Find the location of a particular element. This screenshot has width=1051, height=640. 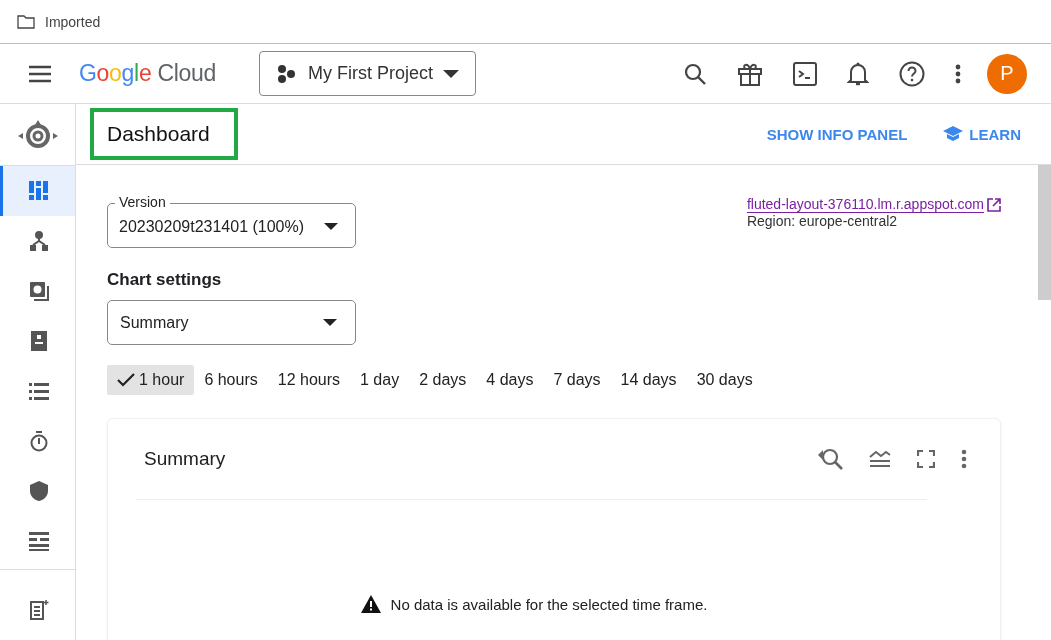

scrollbar is located at coordinates (1044, 232).